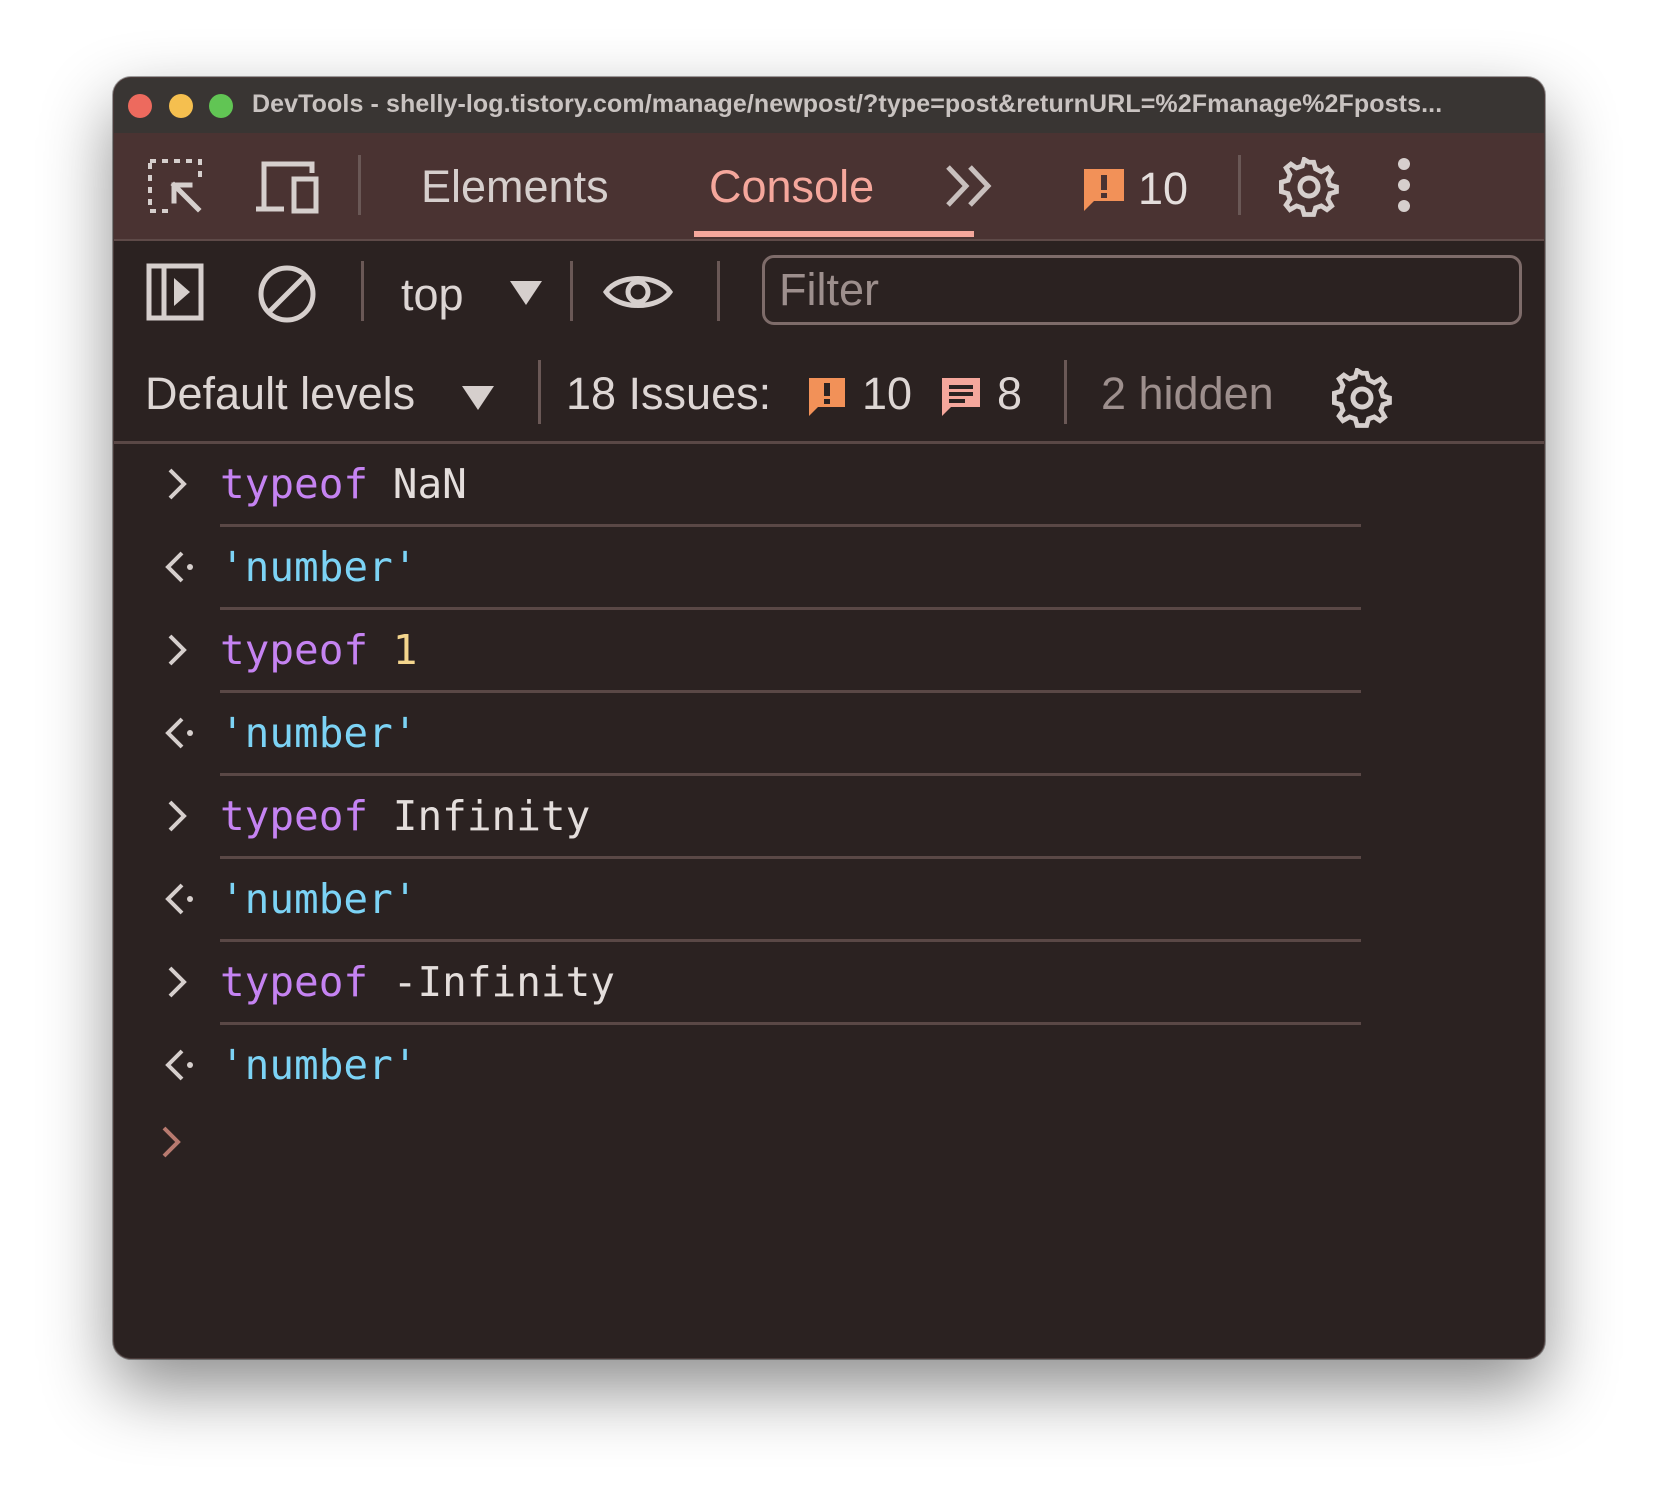 The height and width of the screenshot is (1504, 1654). What do you see at coordinates (764, 817) in the screenshot?
I see `console-input-row: typeof Infinity` at bounding box center [764, 817].